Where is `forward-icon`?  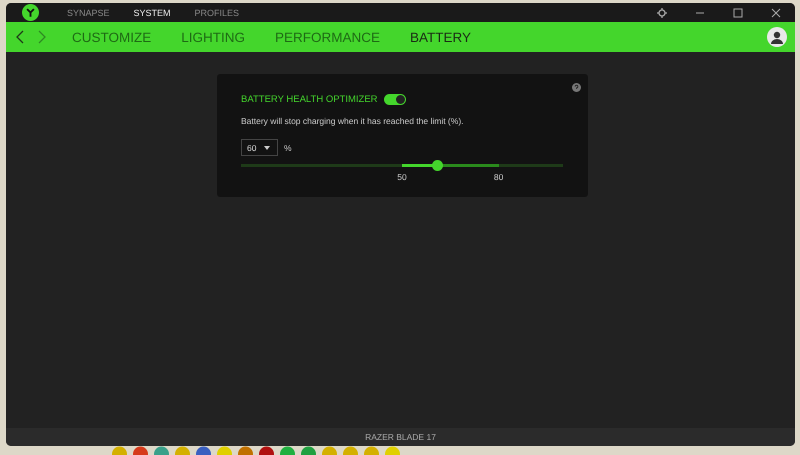 forward-icon is located at coordinates (42, 37).